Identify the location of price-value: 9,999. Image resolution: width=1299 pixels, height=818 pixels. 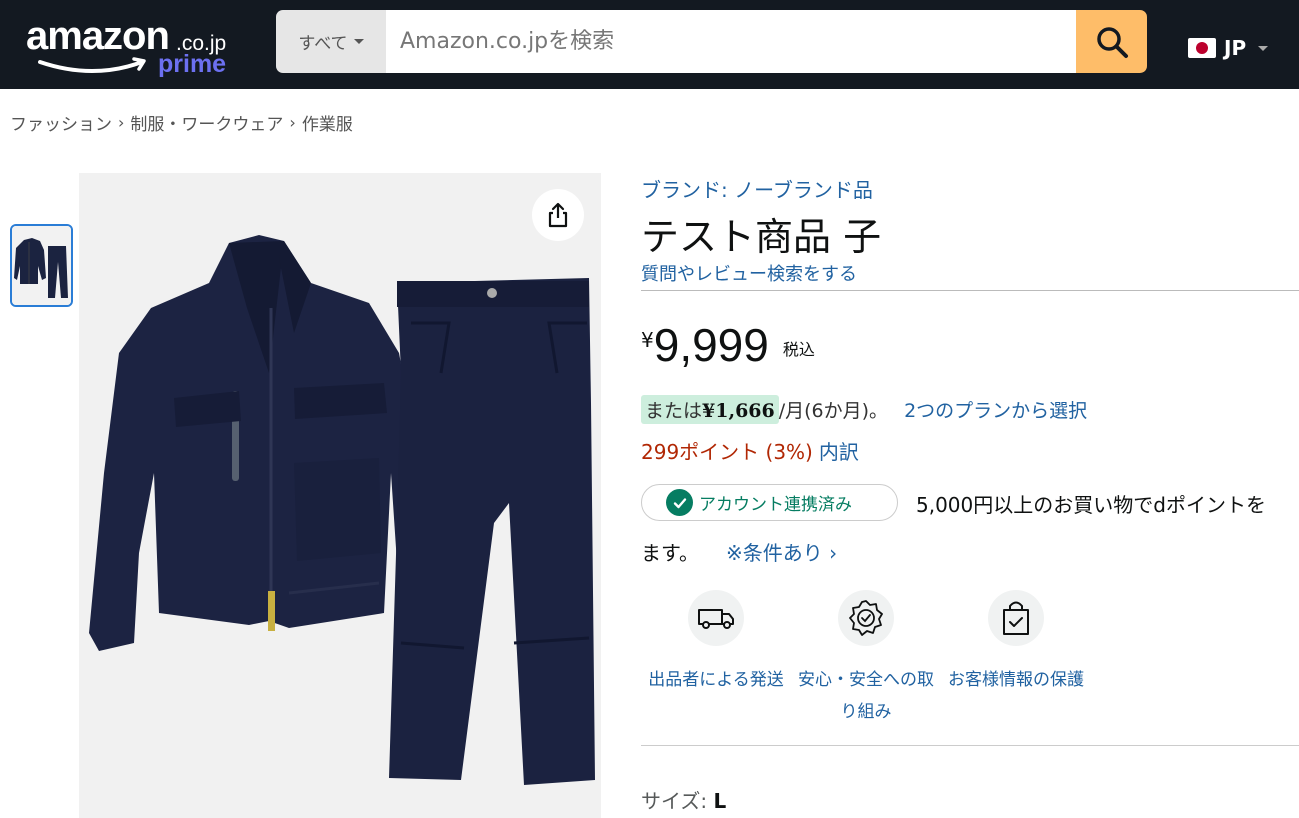
(711, 345).